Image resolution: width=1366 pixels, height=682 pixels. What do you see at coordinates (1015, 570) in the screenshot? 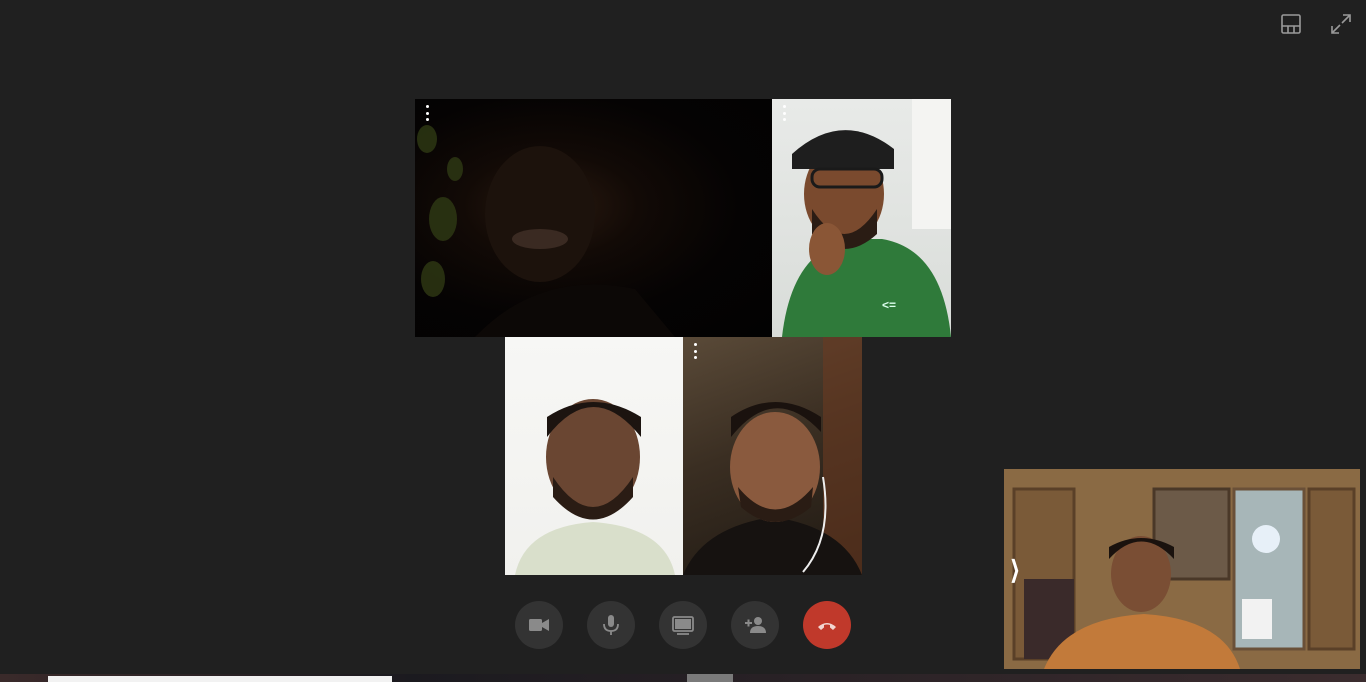
I see `chevron-right-icon: ⟩` at bounding box center [1015, 570].